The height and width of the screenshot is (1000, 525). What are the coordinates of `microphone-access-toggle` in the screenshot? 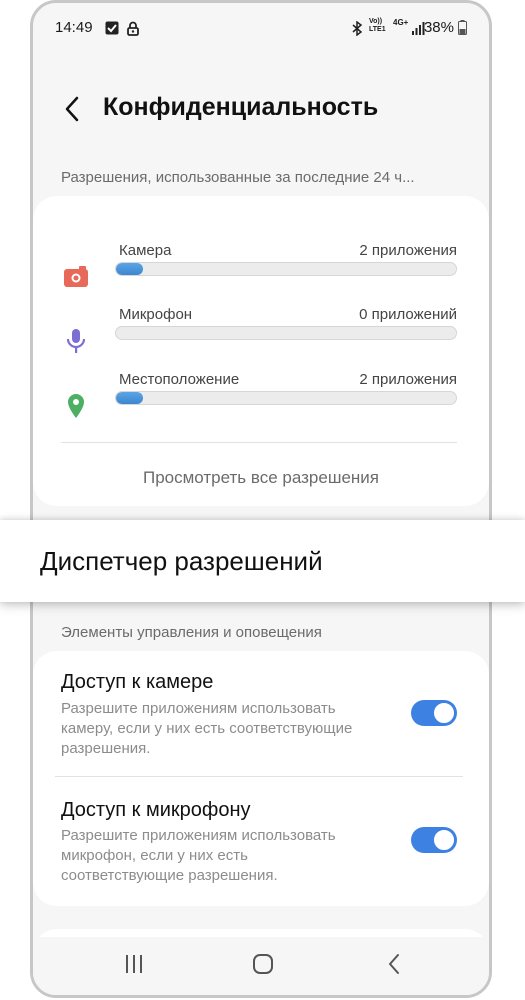 It's located at (434, 840).